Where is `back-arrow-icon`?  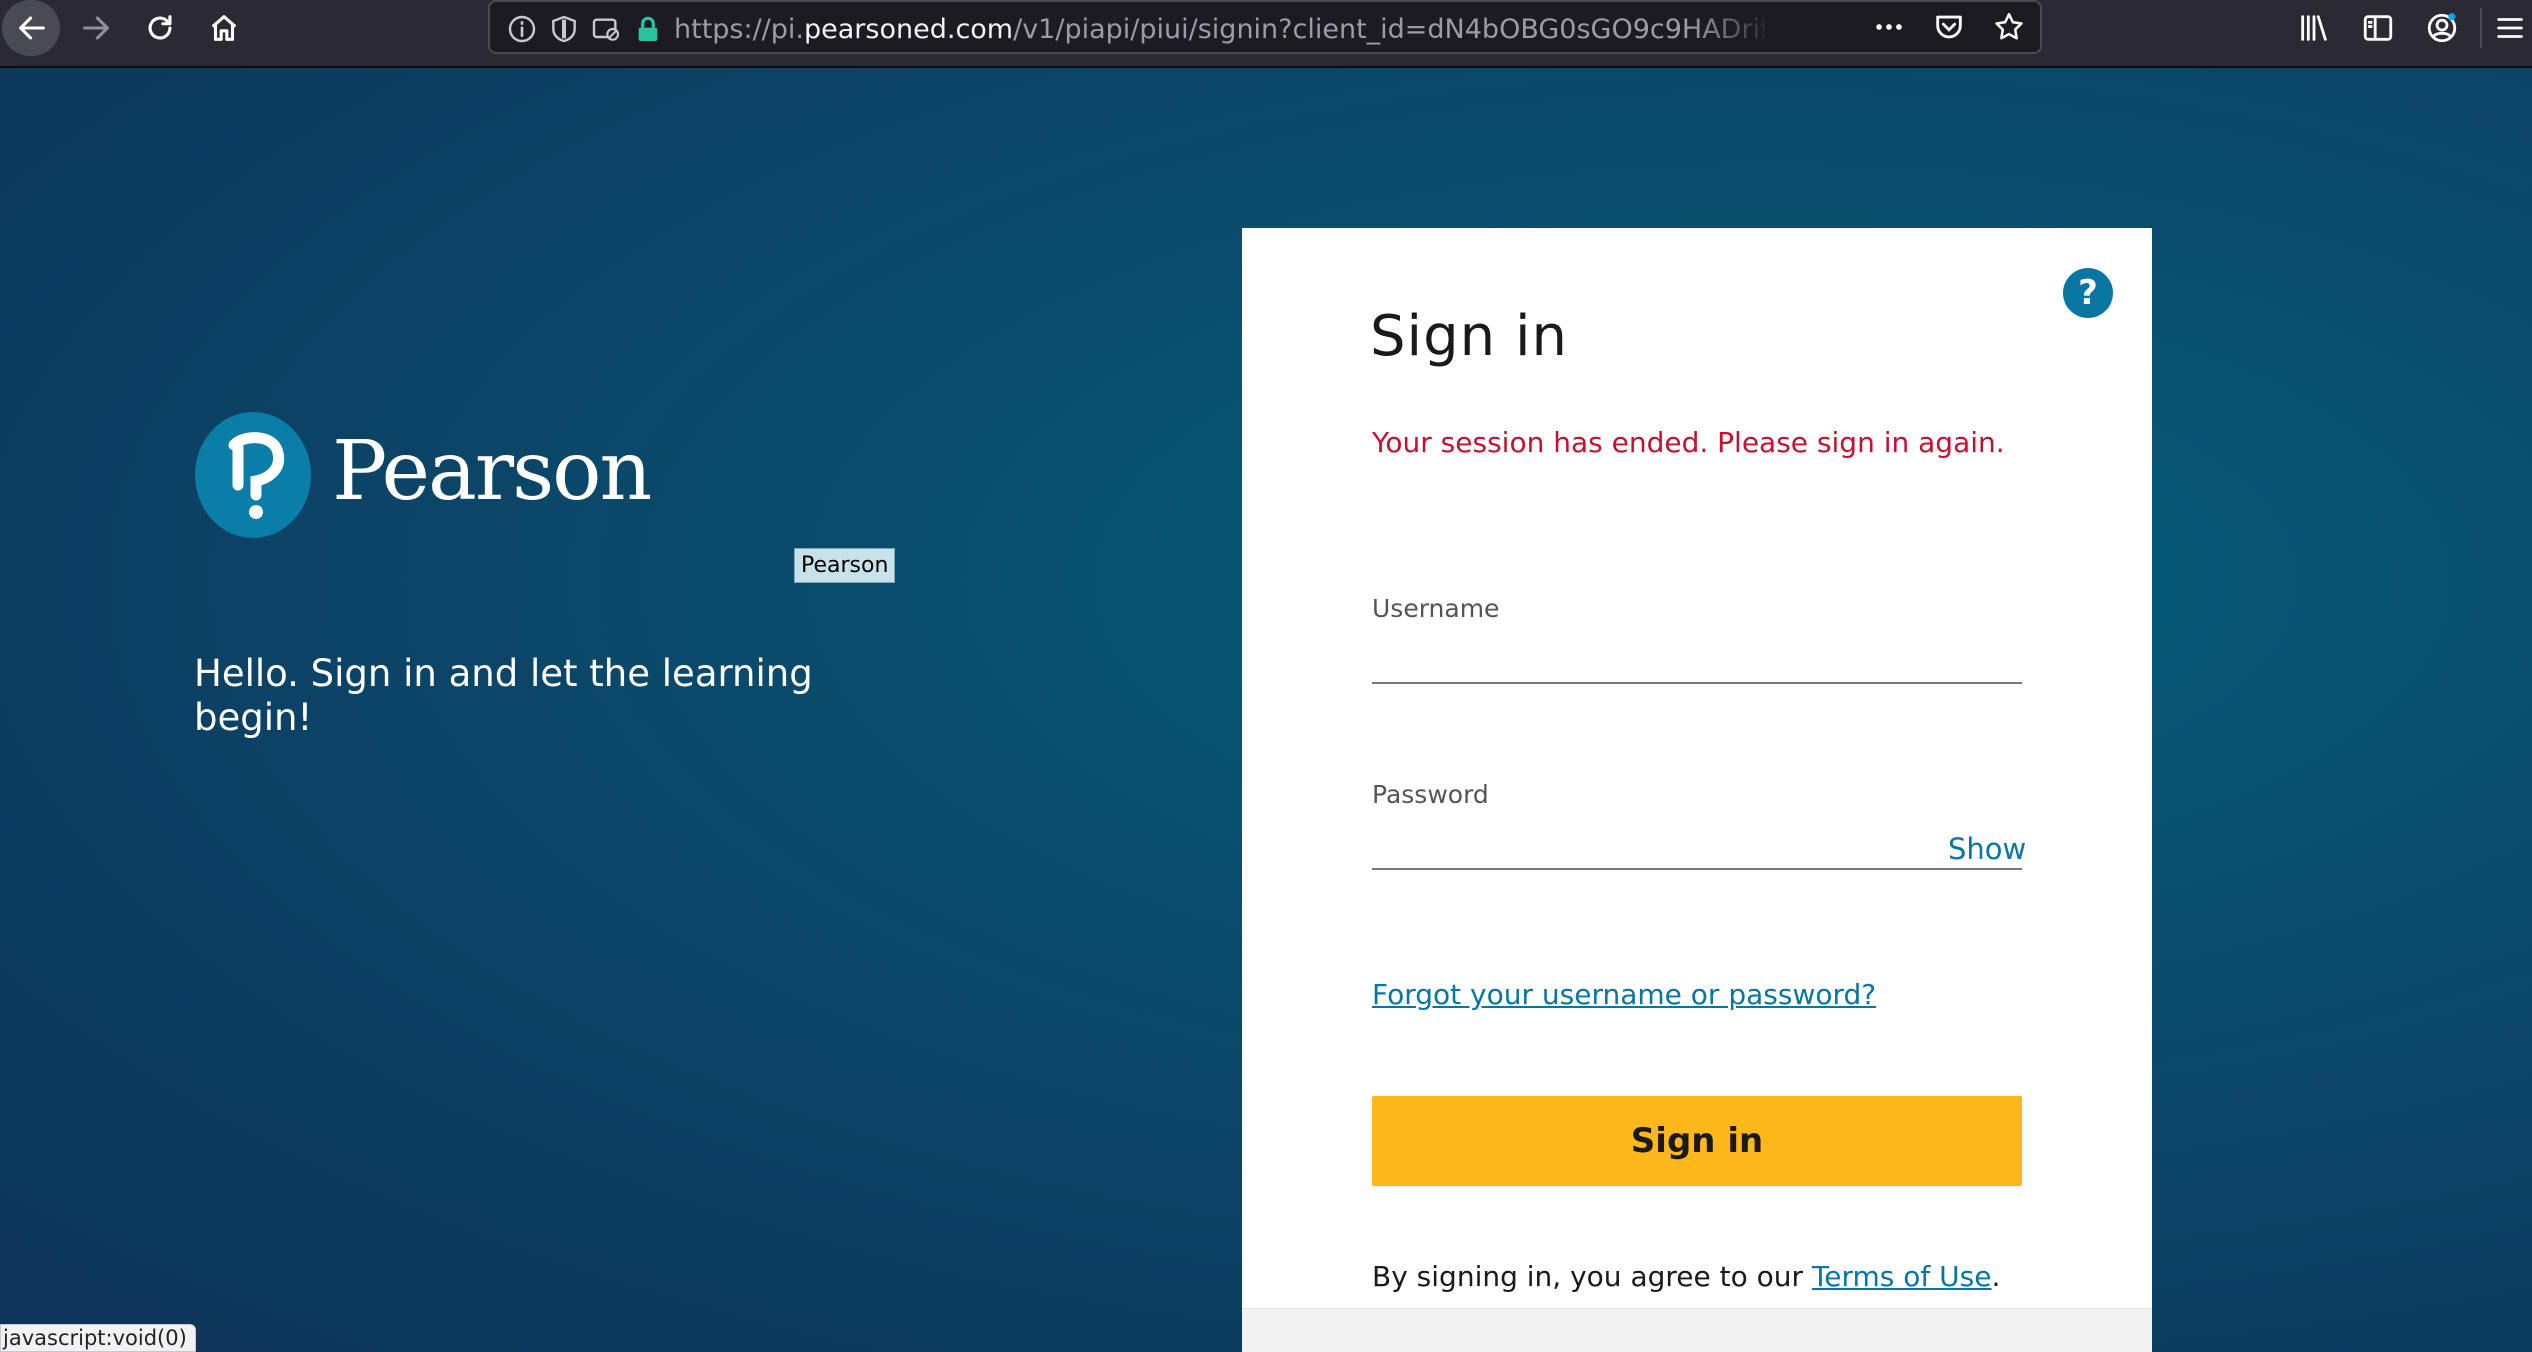 back-arrow-icon is located at coordinates (32, 28).